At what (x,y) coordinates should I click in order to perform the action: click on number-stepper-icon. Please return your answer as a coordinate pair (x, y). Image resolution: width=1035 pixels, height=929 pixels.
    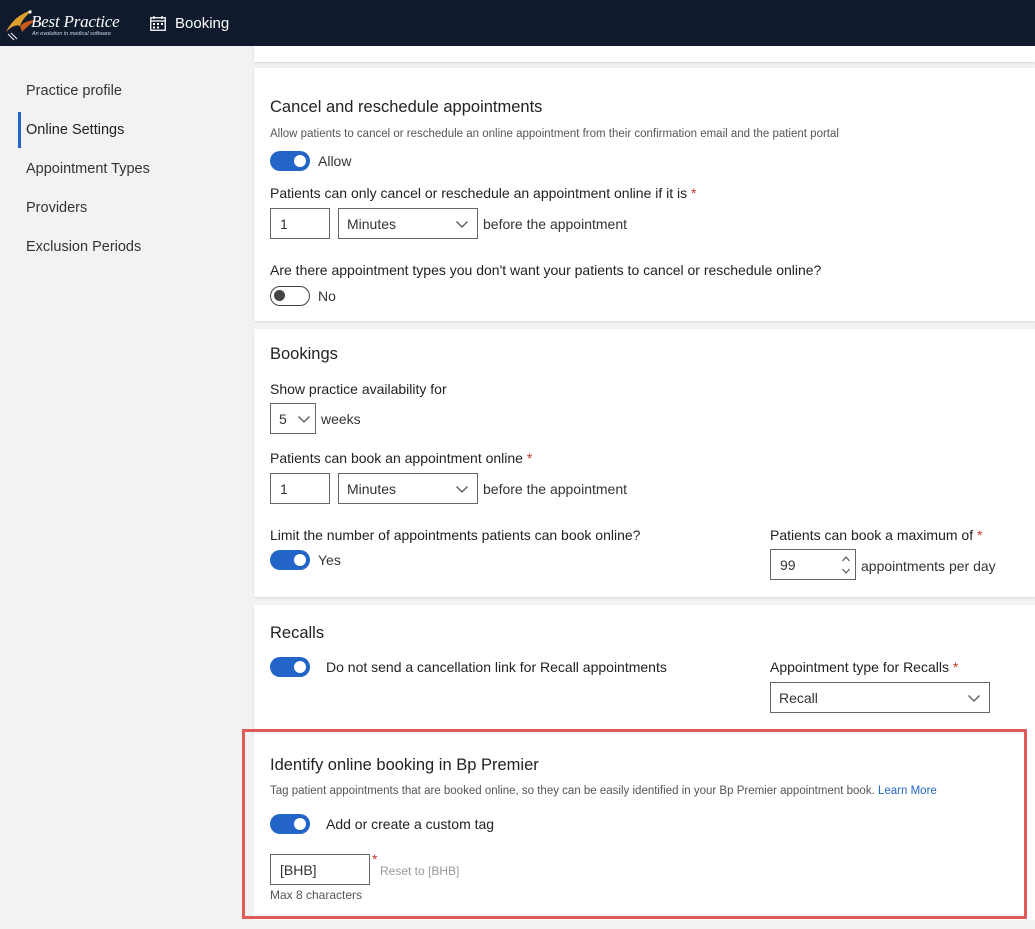
    Looking at the image, I should click on (846, 565).